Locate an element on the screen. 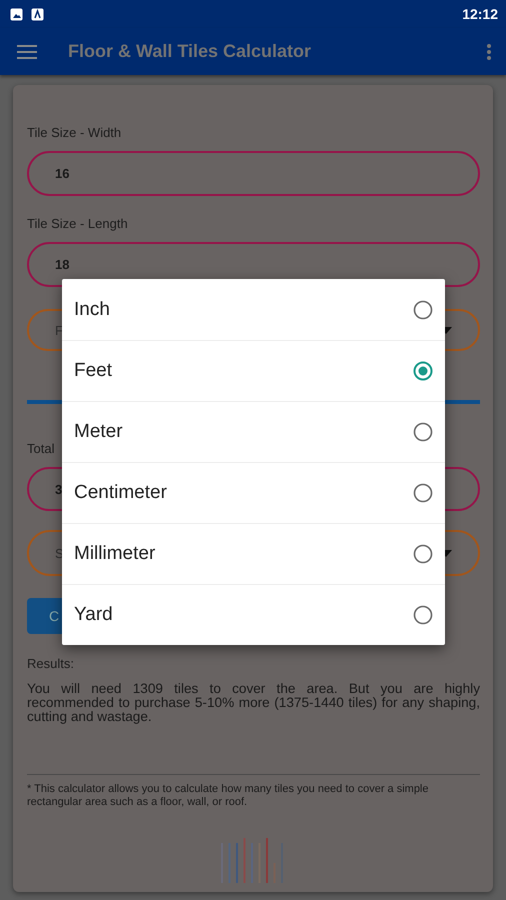  status-time: 12:12 is located at coordinates (480, 14).